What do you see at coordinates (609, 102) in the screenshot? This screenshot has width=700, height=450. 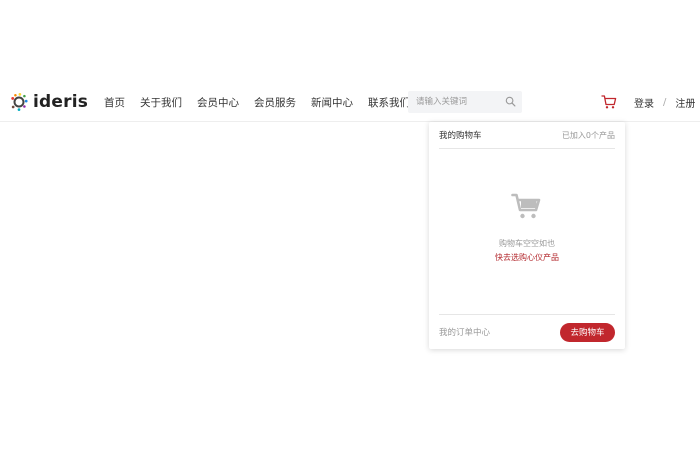 I see `shopping-cart-icon` at bounding box center [609, 102].